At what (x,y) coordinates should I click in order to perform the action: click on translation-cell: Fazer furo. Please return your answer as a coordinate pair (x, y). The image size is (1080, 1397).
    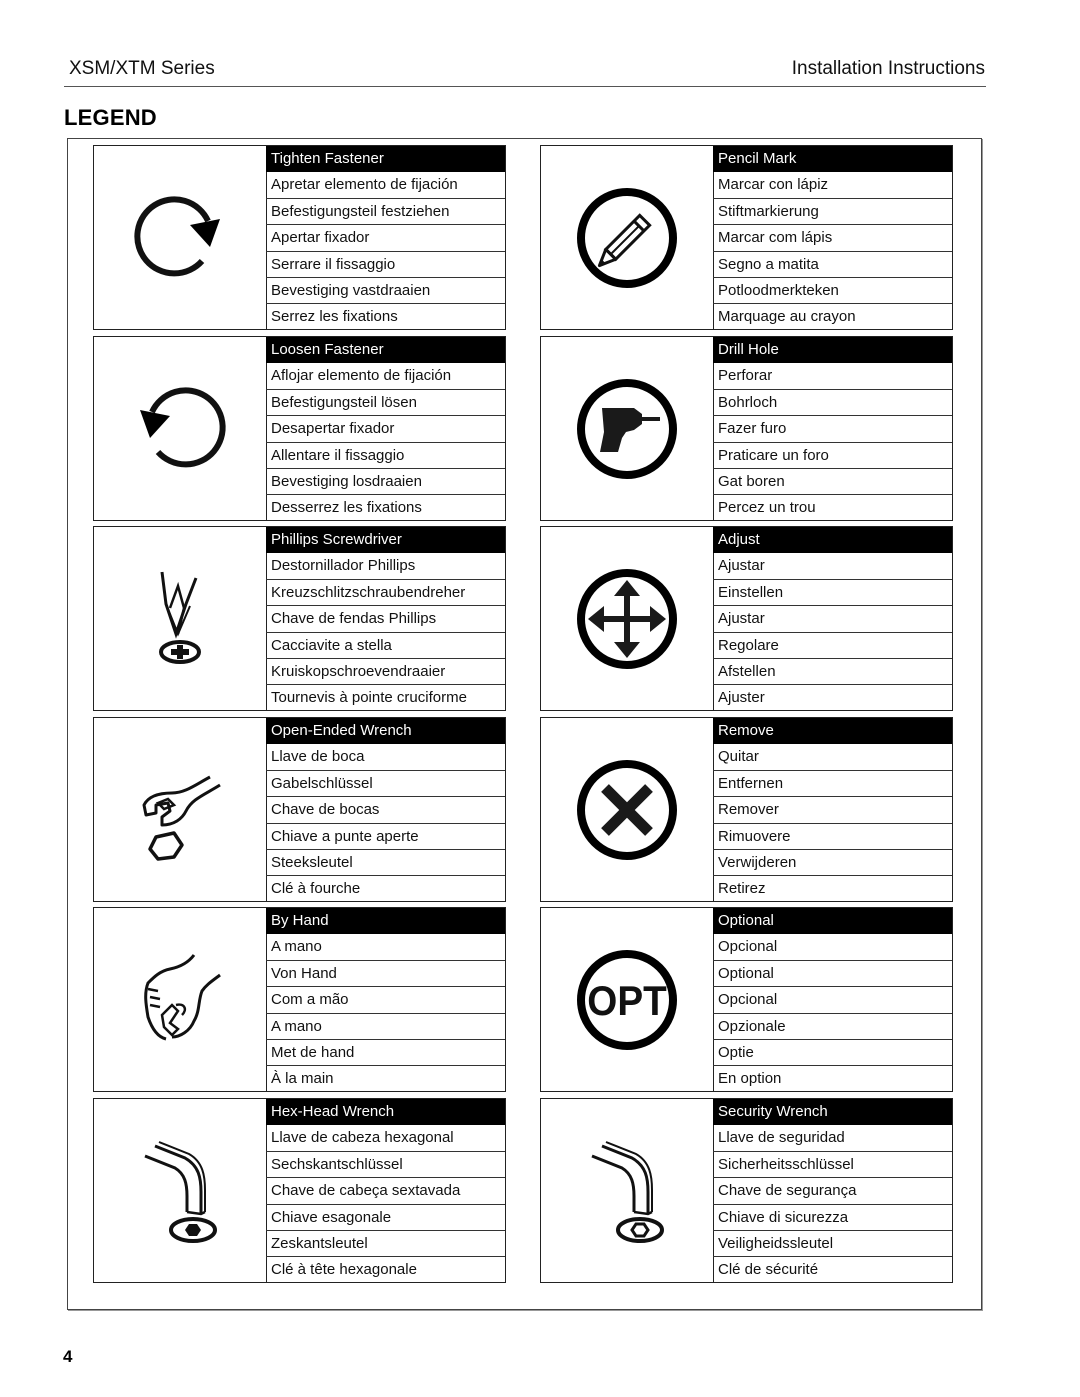
    Looking at the image, I should click on (832, 429).